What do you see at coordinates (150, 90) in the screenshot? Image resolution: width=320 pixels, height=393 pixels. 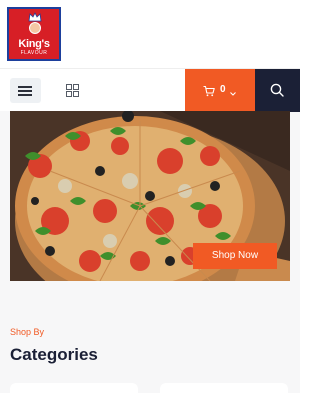 I see `nav-bar: 0` at bounding box center [150, 90].